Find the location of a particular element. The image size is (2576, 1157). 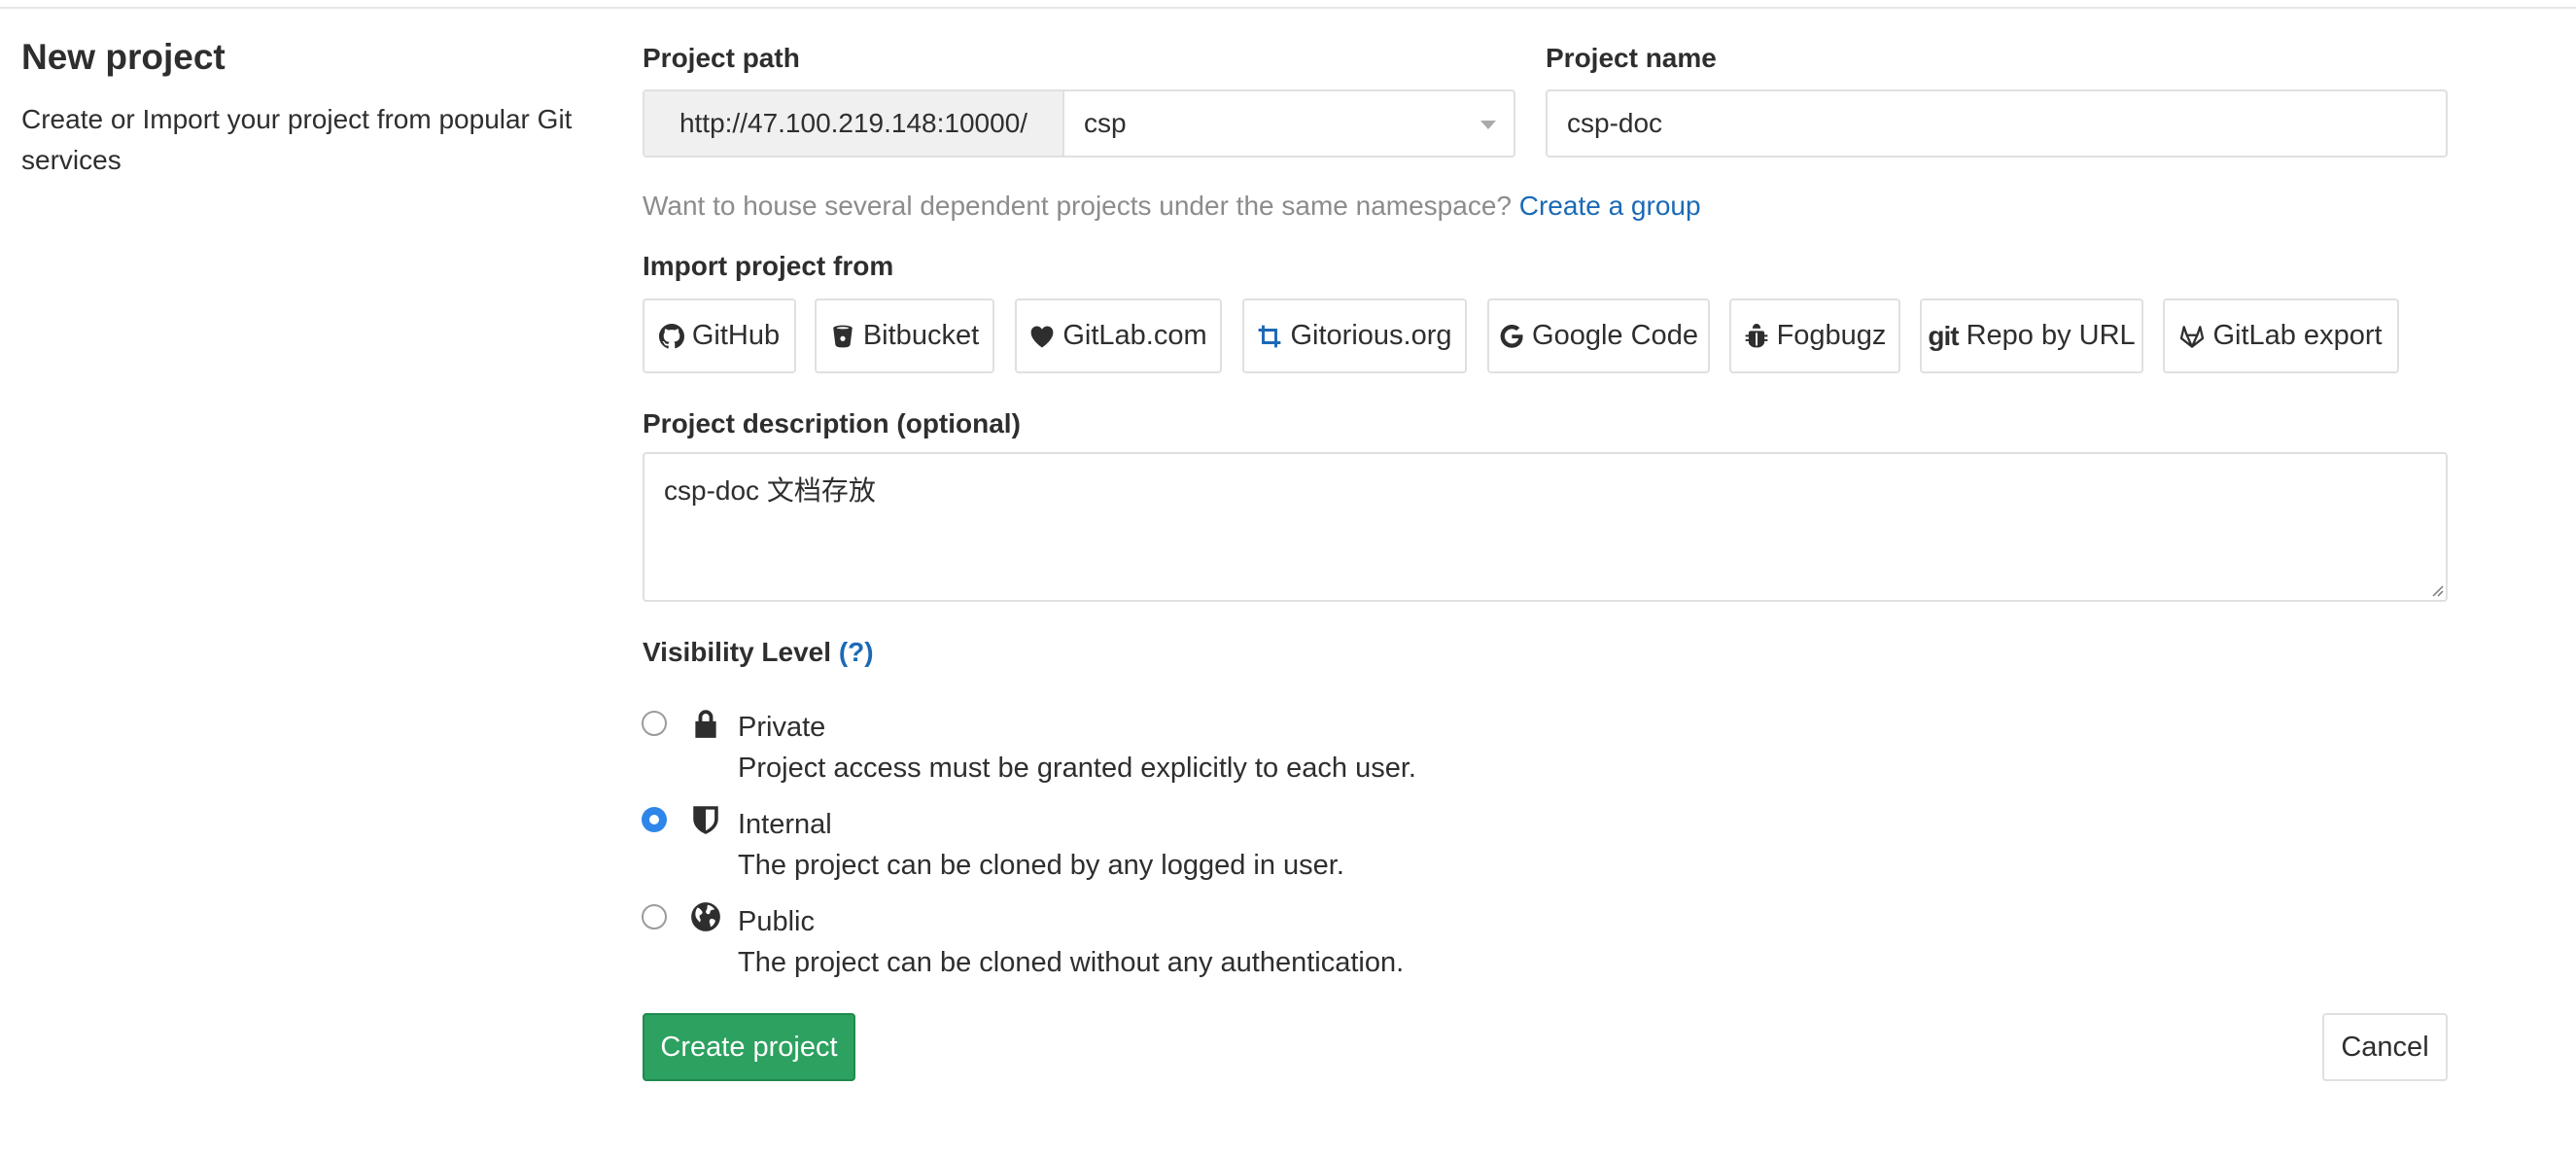

project-path-label: Project path is located at coordinates (722, 58).